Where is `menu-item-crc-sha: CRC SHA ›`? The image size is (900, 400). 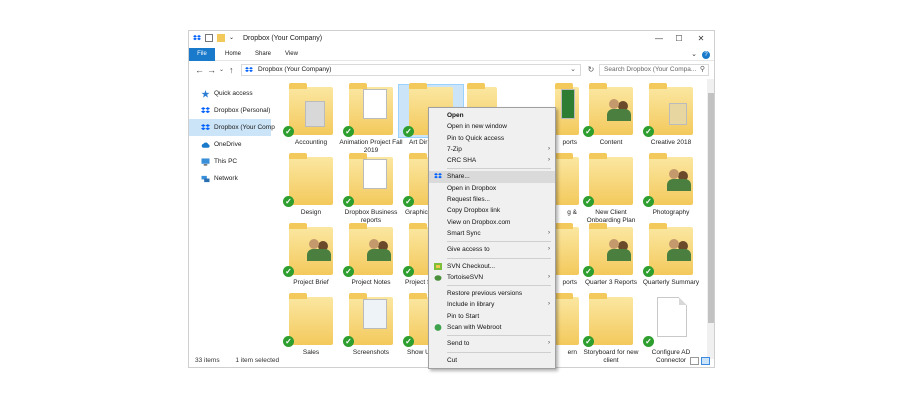
menu-item-crc-sha: CRC SHA › is located at coordinates (492, 160).